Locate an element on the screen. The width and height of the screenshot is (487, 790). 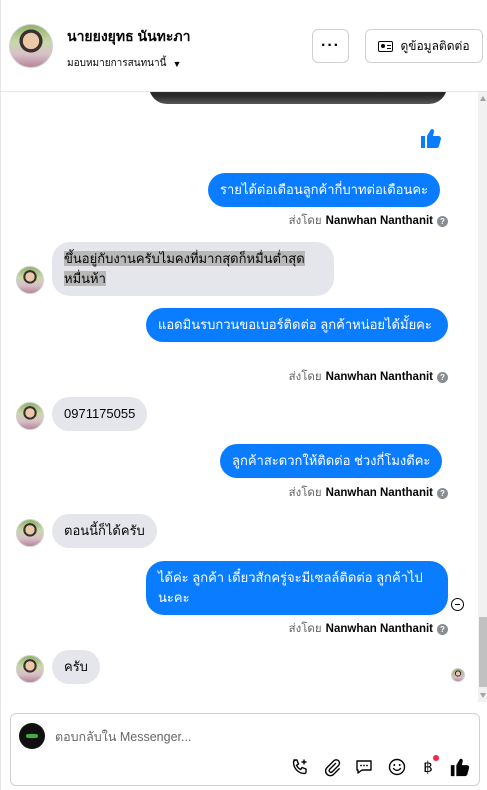
more-options-button: ··· is located at coordinates (330, 46).